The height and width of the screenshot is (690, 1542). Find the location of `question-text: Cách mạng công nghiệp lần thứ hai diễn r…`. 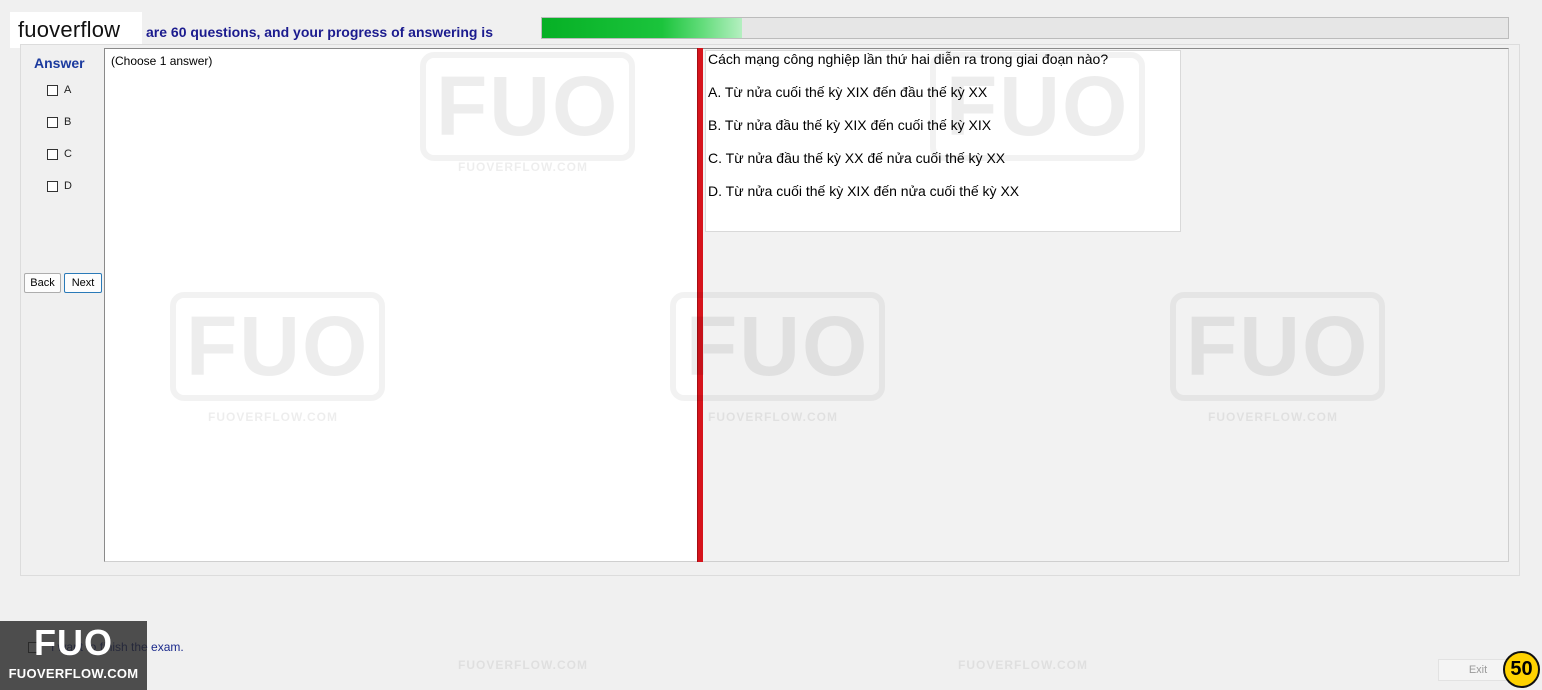

question-text: Cách mạng công nghiệp lần thứ hai diễn r… is located at coordinates (908, 59).